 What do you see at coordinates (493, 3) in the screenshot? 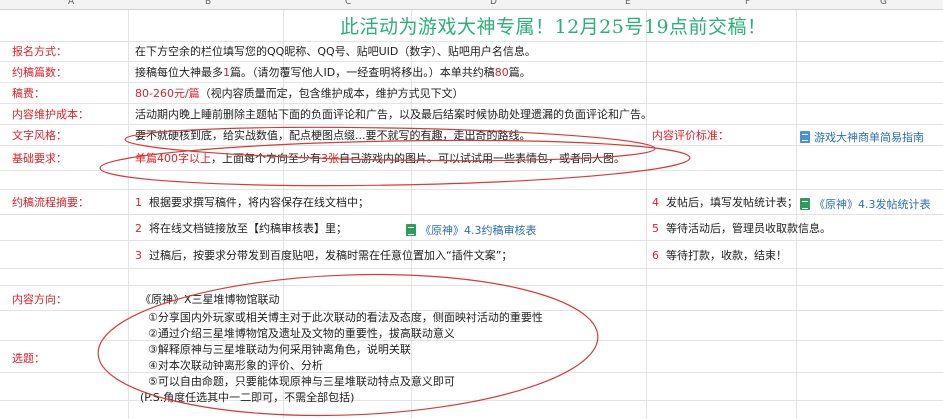
I see `column-header-d: D` at bounding box center [493, 3].